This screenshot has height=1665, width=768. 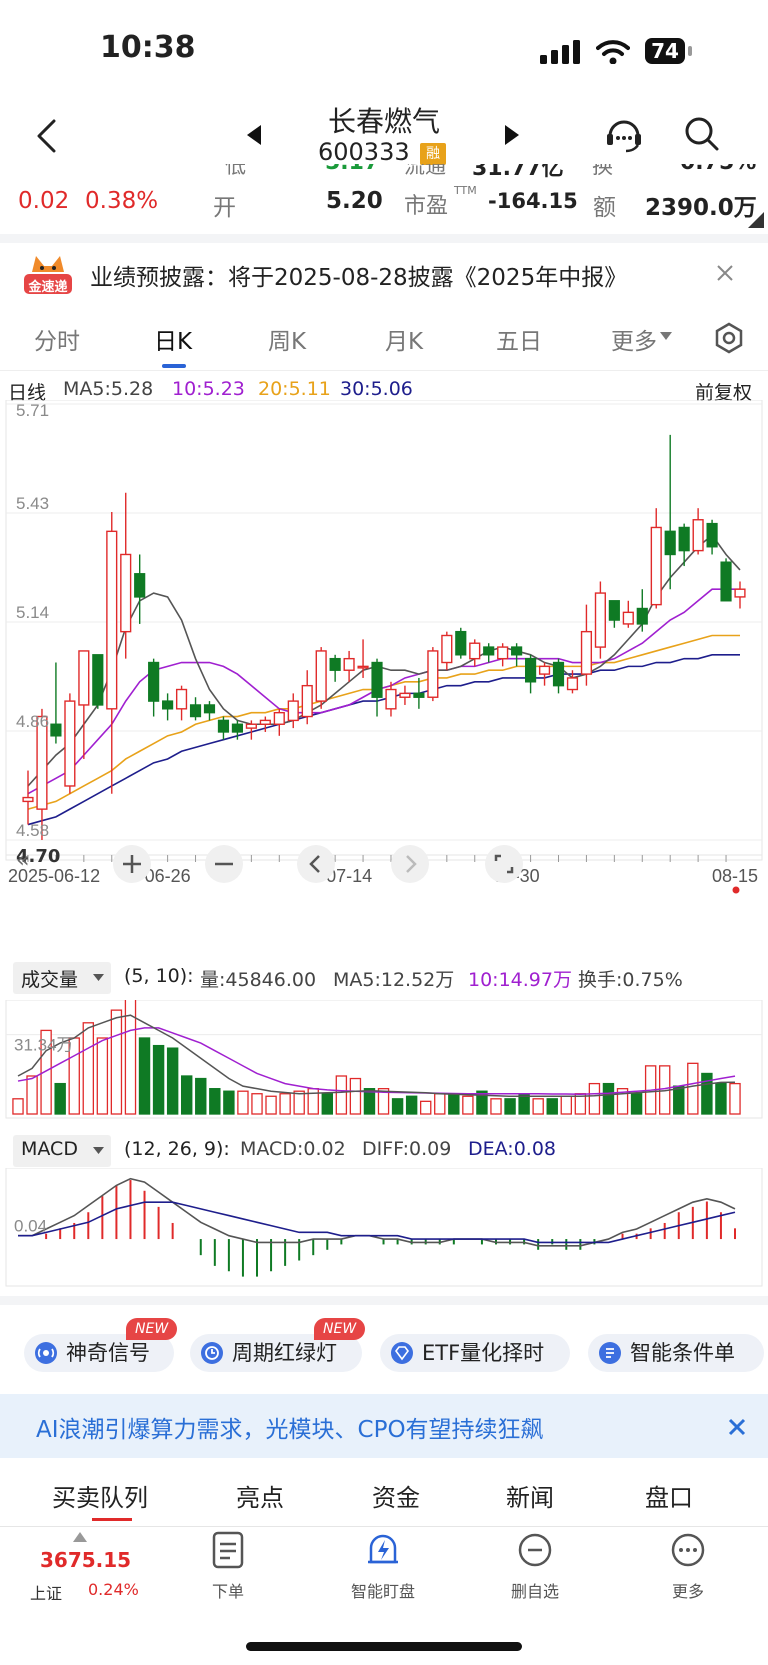 I want to click on index-change: 0.24%, so click(x=113, y=1589).